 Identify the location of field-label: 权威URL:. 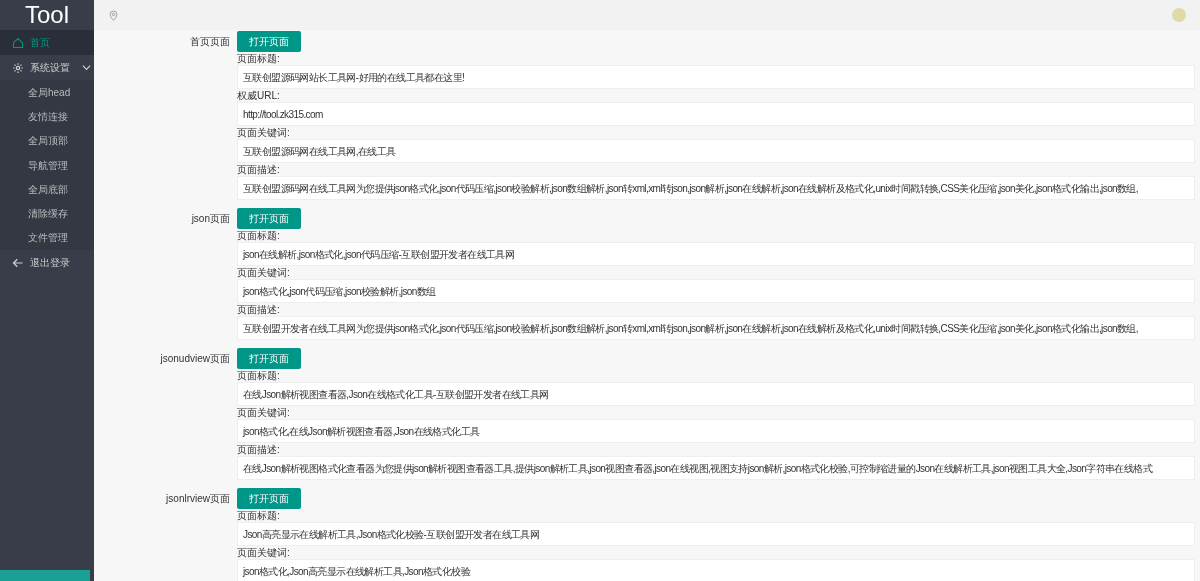
(259, 96).